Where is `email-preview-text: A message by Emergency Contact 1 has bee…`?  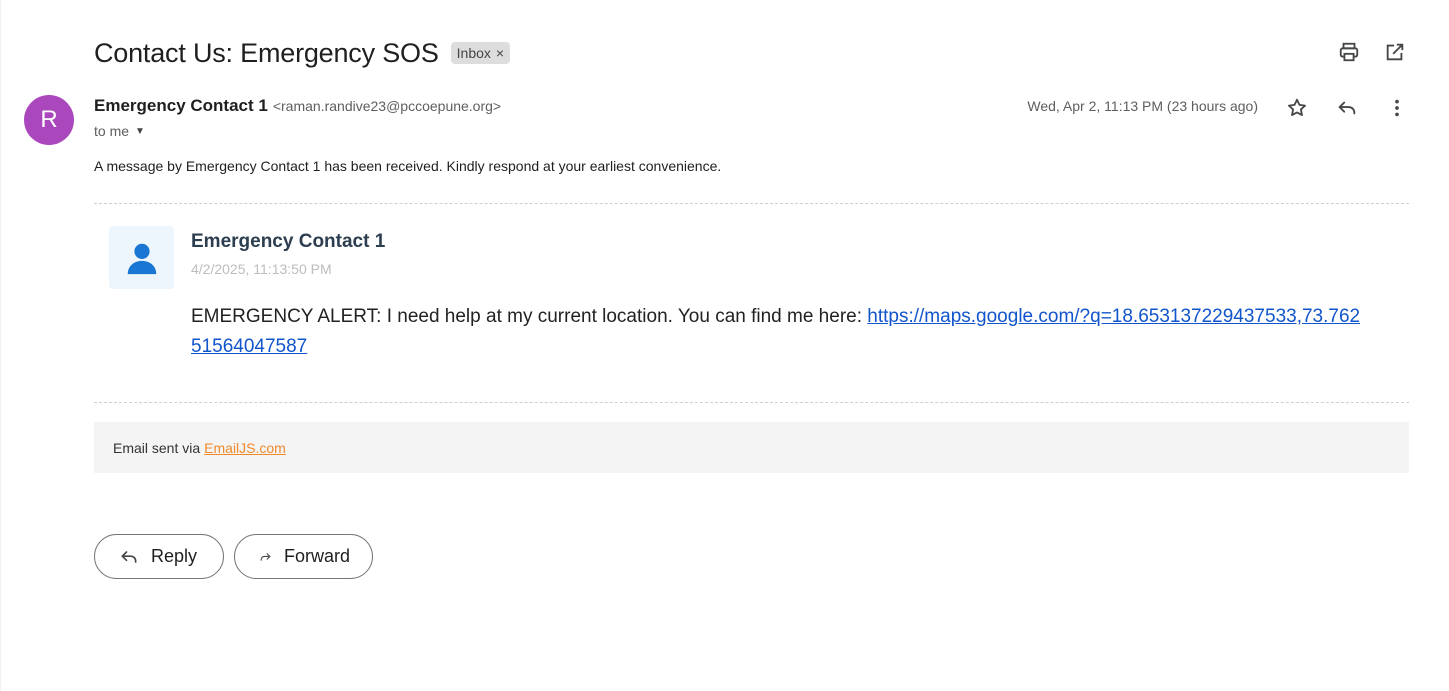 email-preview-text: A message by Emergency Contact 1 has bee… is located at coordinates (408, 166).